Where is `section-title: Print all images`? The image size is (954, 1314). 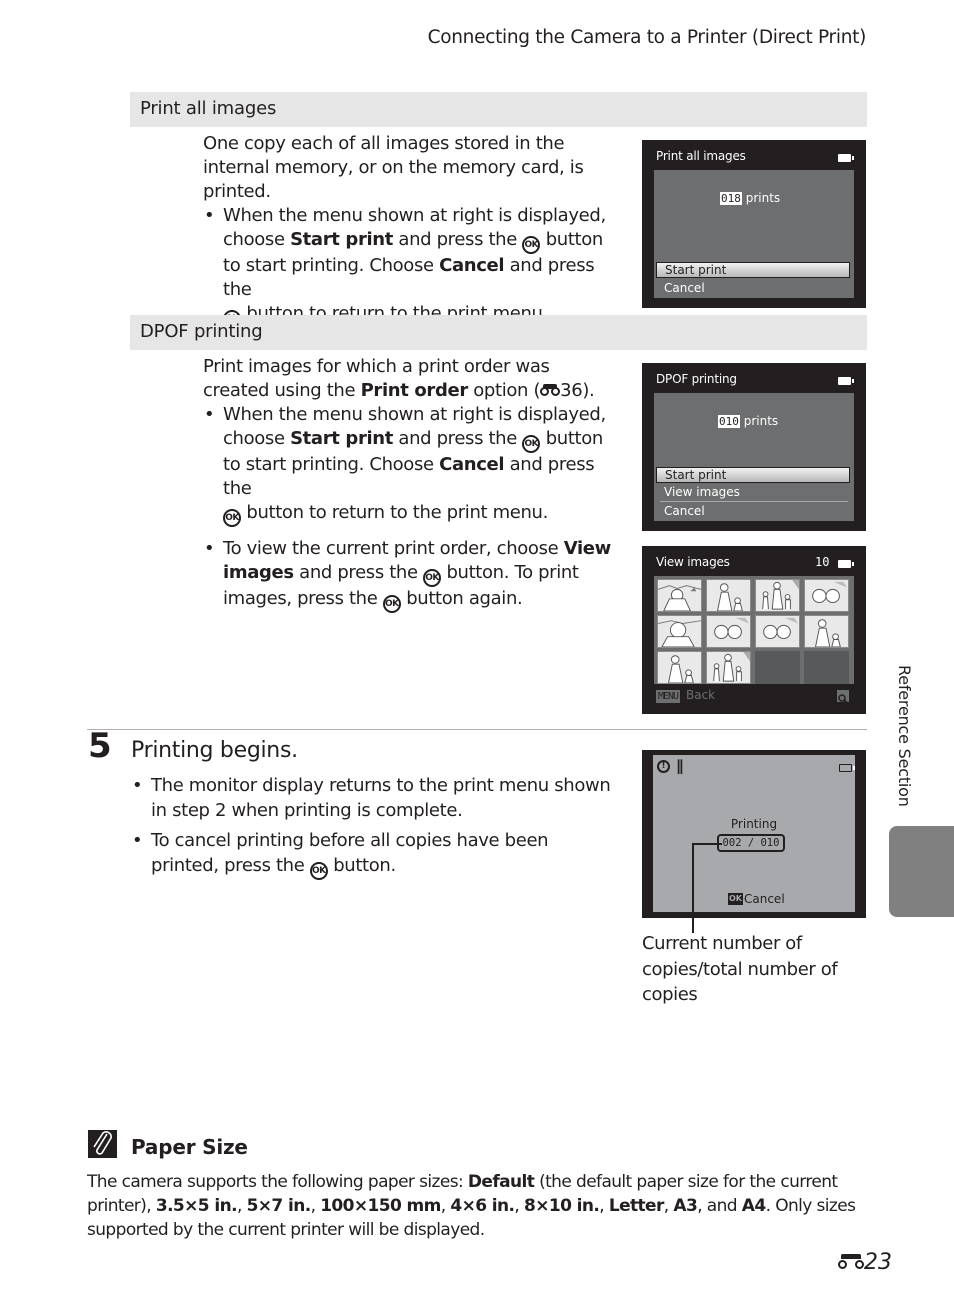
section-title: Print all images is located at coordinates (208, 108).